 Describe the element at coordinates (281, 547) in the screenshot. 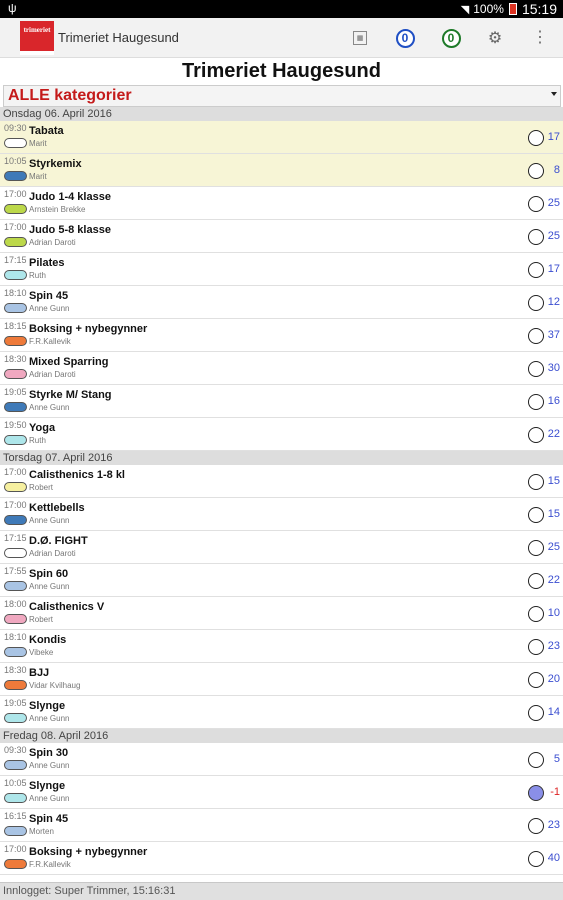

I see `class-row: 17:15 D.Ø. FIGHT Adrian Daroti 25` at that location.